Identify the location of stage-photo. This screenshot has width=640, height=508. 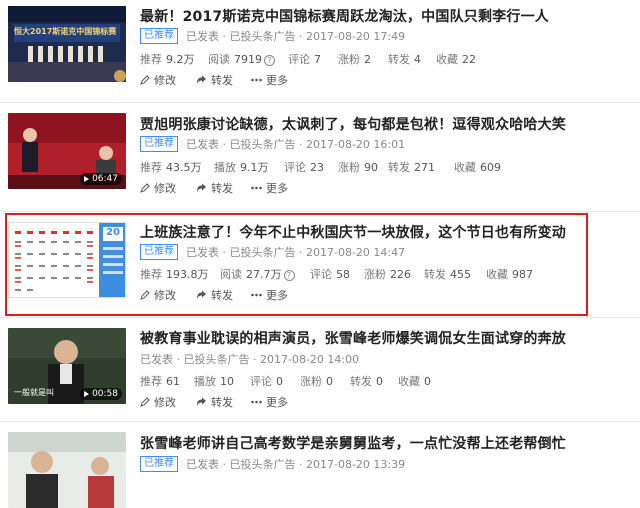
(67, 44).